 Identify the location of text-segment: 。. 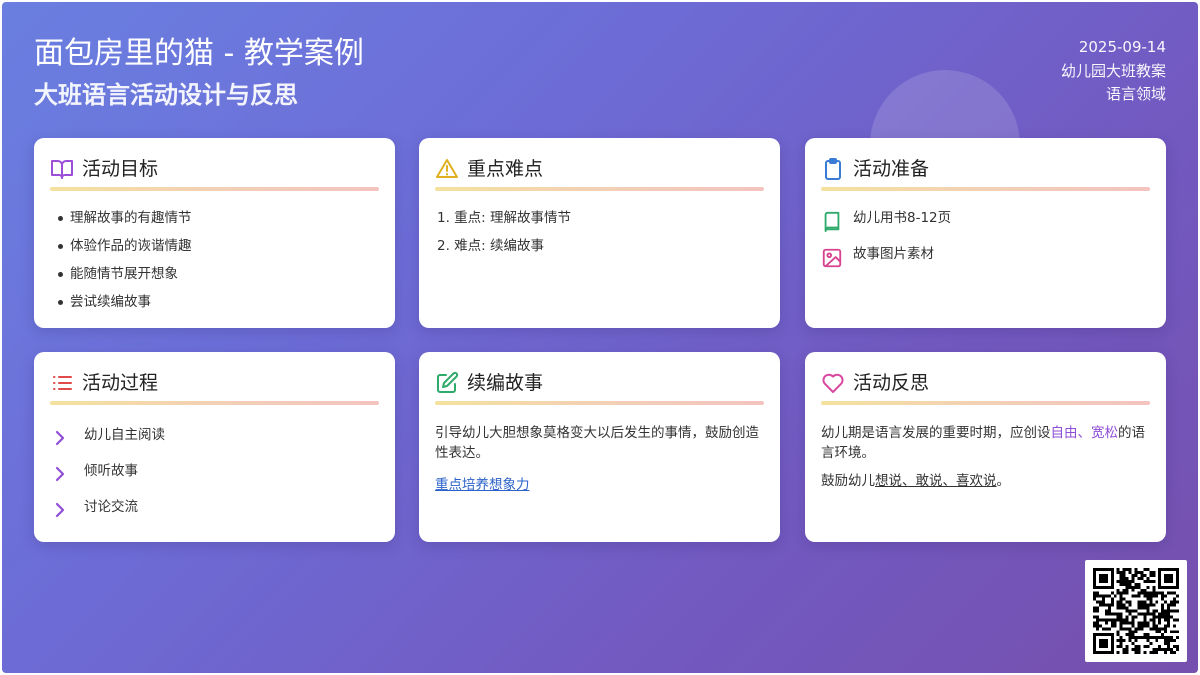
(1003, 481).